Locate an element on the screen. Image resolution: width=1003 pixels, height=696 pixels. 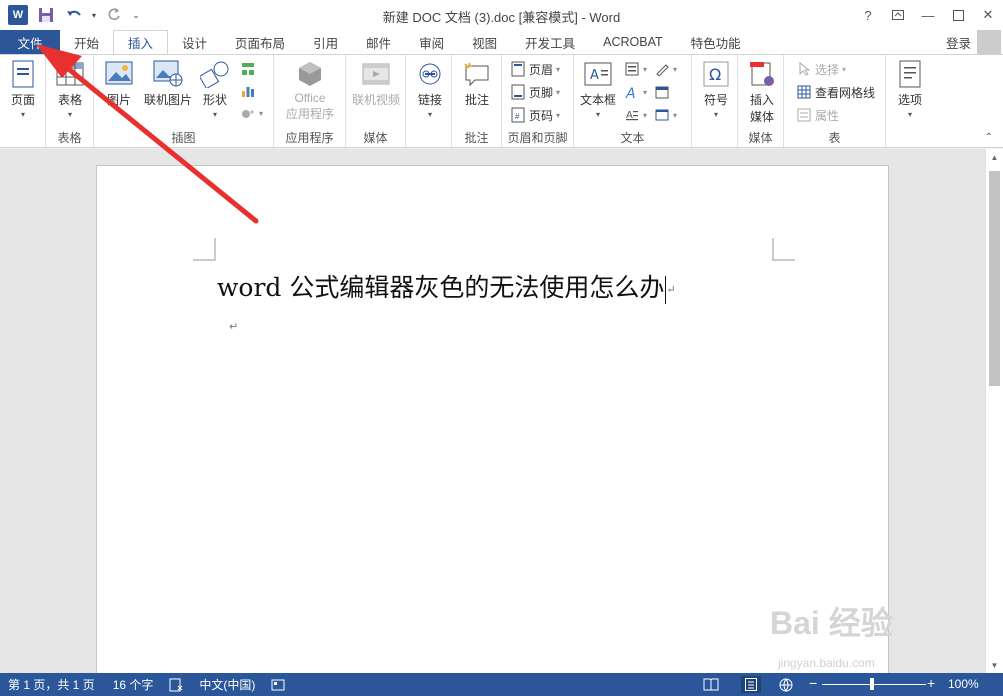
textbox-button: A 文本框 ▾ is located at coordinates (598, 89).